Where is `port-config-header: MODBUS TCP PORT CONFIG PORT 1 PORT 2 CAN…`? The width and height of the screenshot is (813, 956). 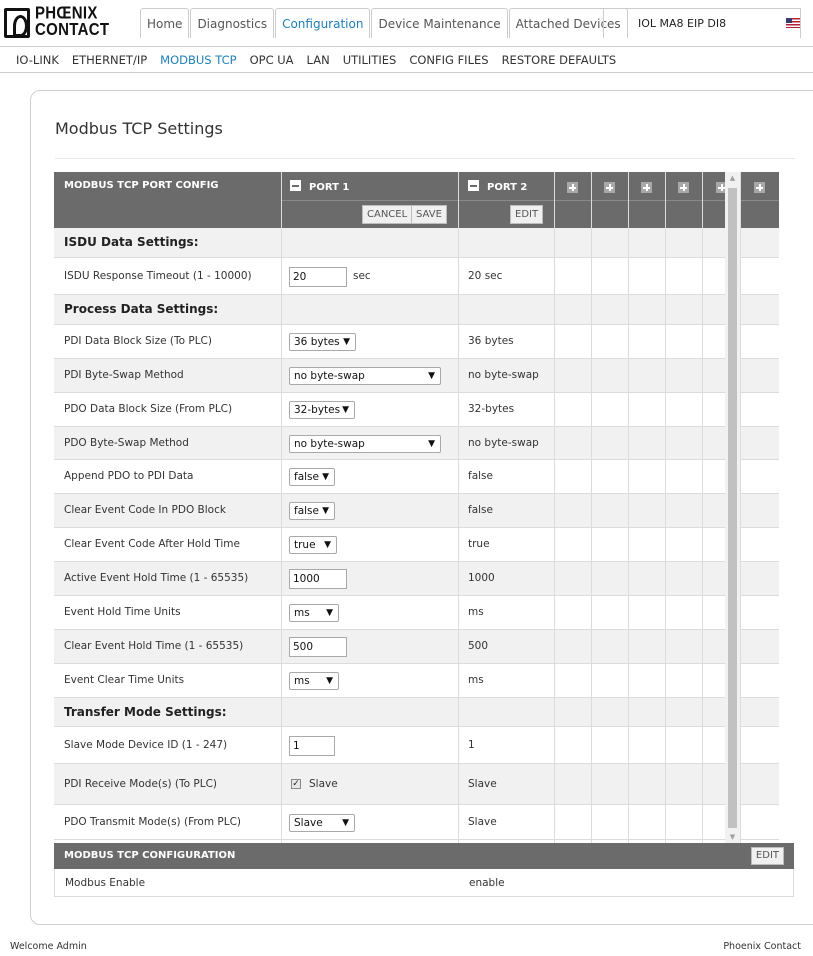
port-config-header: MODBUS TCP PORT CONFIG PORT 1 PORT 2 CAN… is located at coordinates (416, 200).